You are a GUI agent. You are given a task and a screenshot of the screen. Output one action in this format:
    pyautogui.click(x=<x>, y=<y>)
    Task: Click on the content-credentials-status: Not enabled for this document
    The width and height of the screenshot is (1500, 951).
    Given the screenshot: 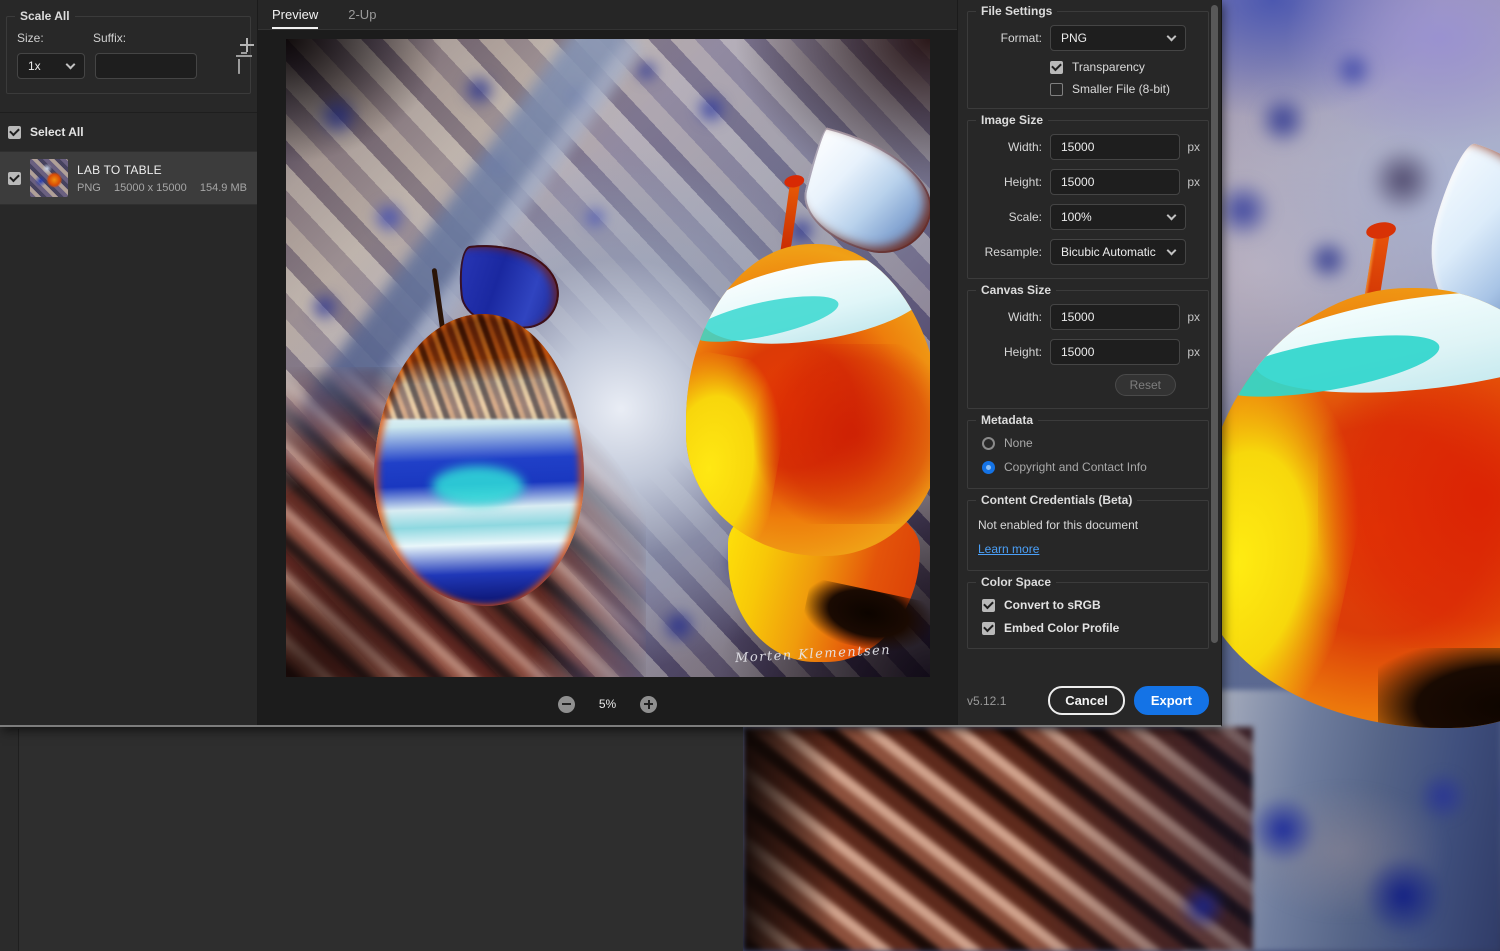 What is the action you would take?
    pyautogui.click(x=1058, y=525)
    